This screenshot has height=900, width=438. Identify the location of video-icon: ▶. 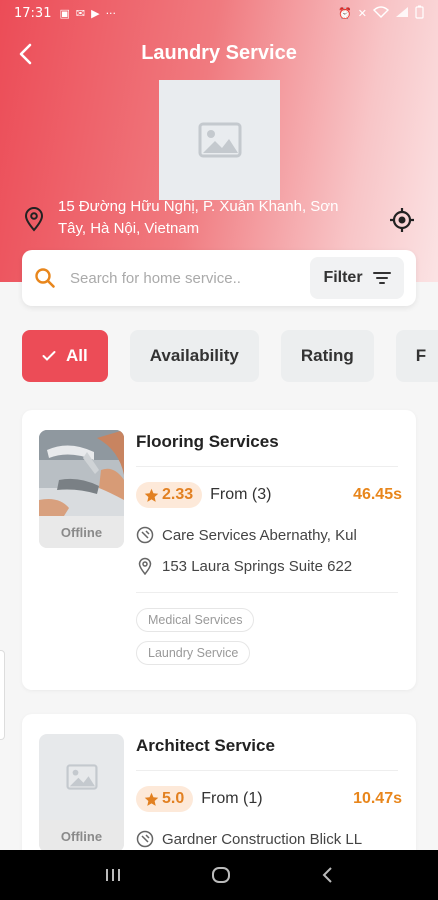
(95, 13).